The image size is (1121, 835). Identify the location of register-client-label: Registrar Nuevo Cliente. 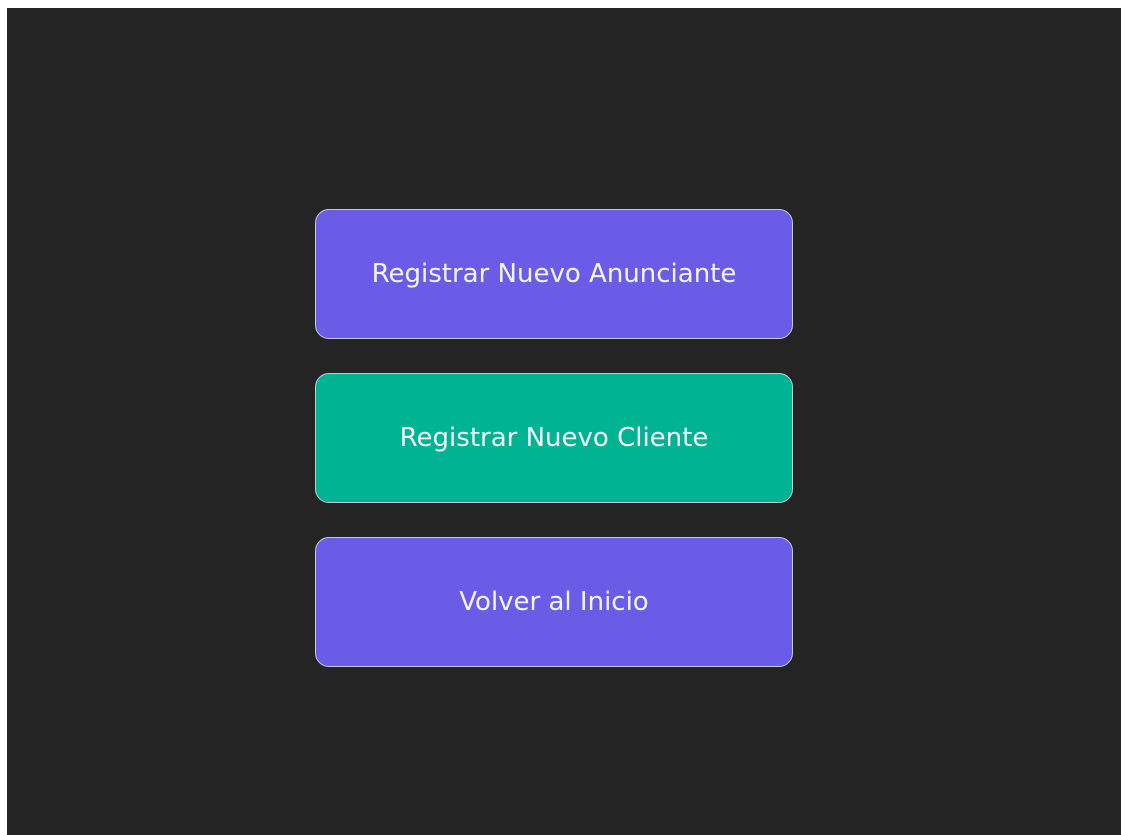
(554, 438).